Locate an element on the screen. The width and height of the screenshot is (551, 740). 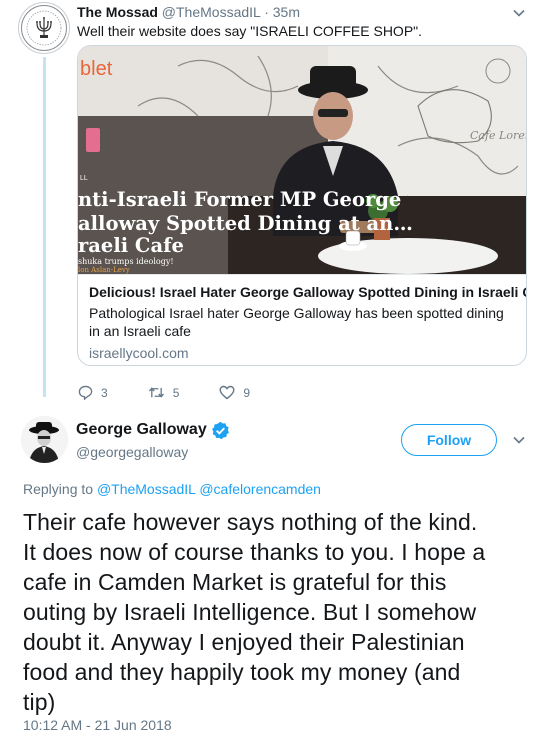
follow-button: Follow is located at coordinates (449, 440).